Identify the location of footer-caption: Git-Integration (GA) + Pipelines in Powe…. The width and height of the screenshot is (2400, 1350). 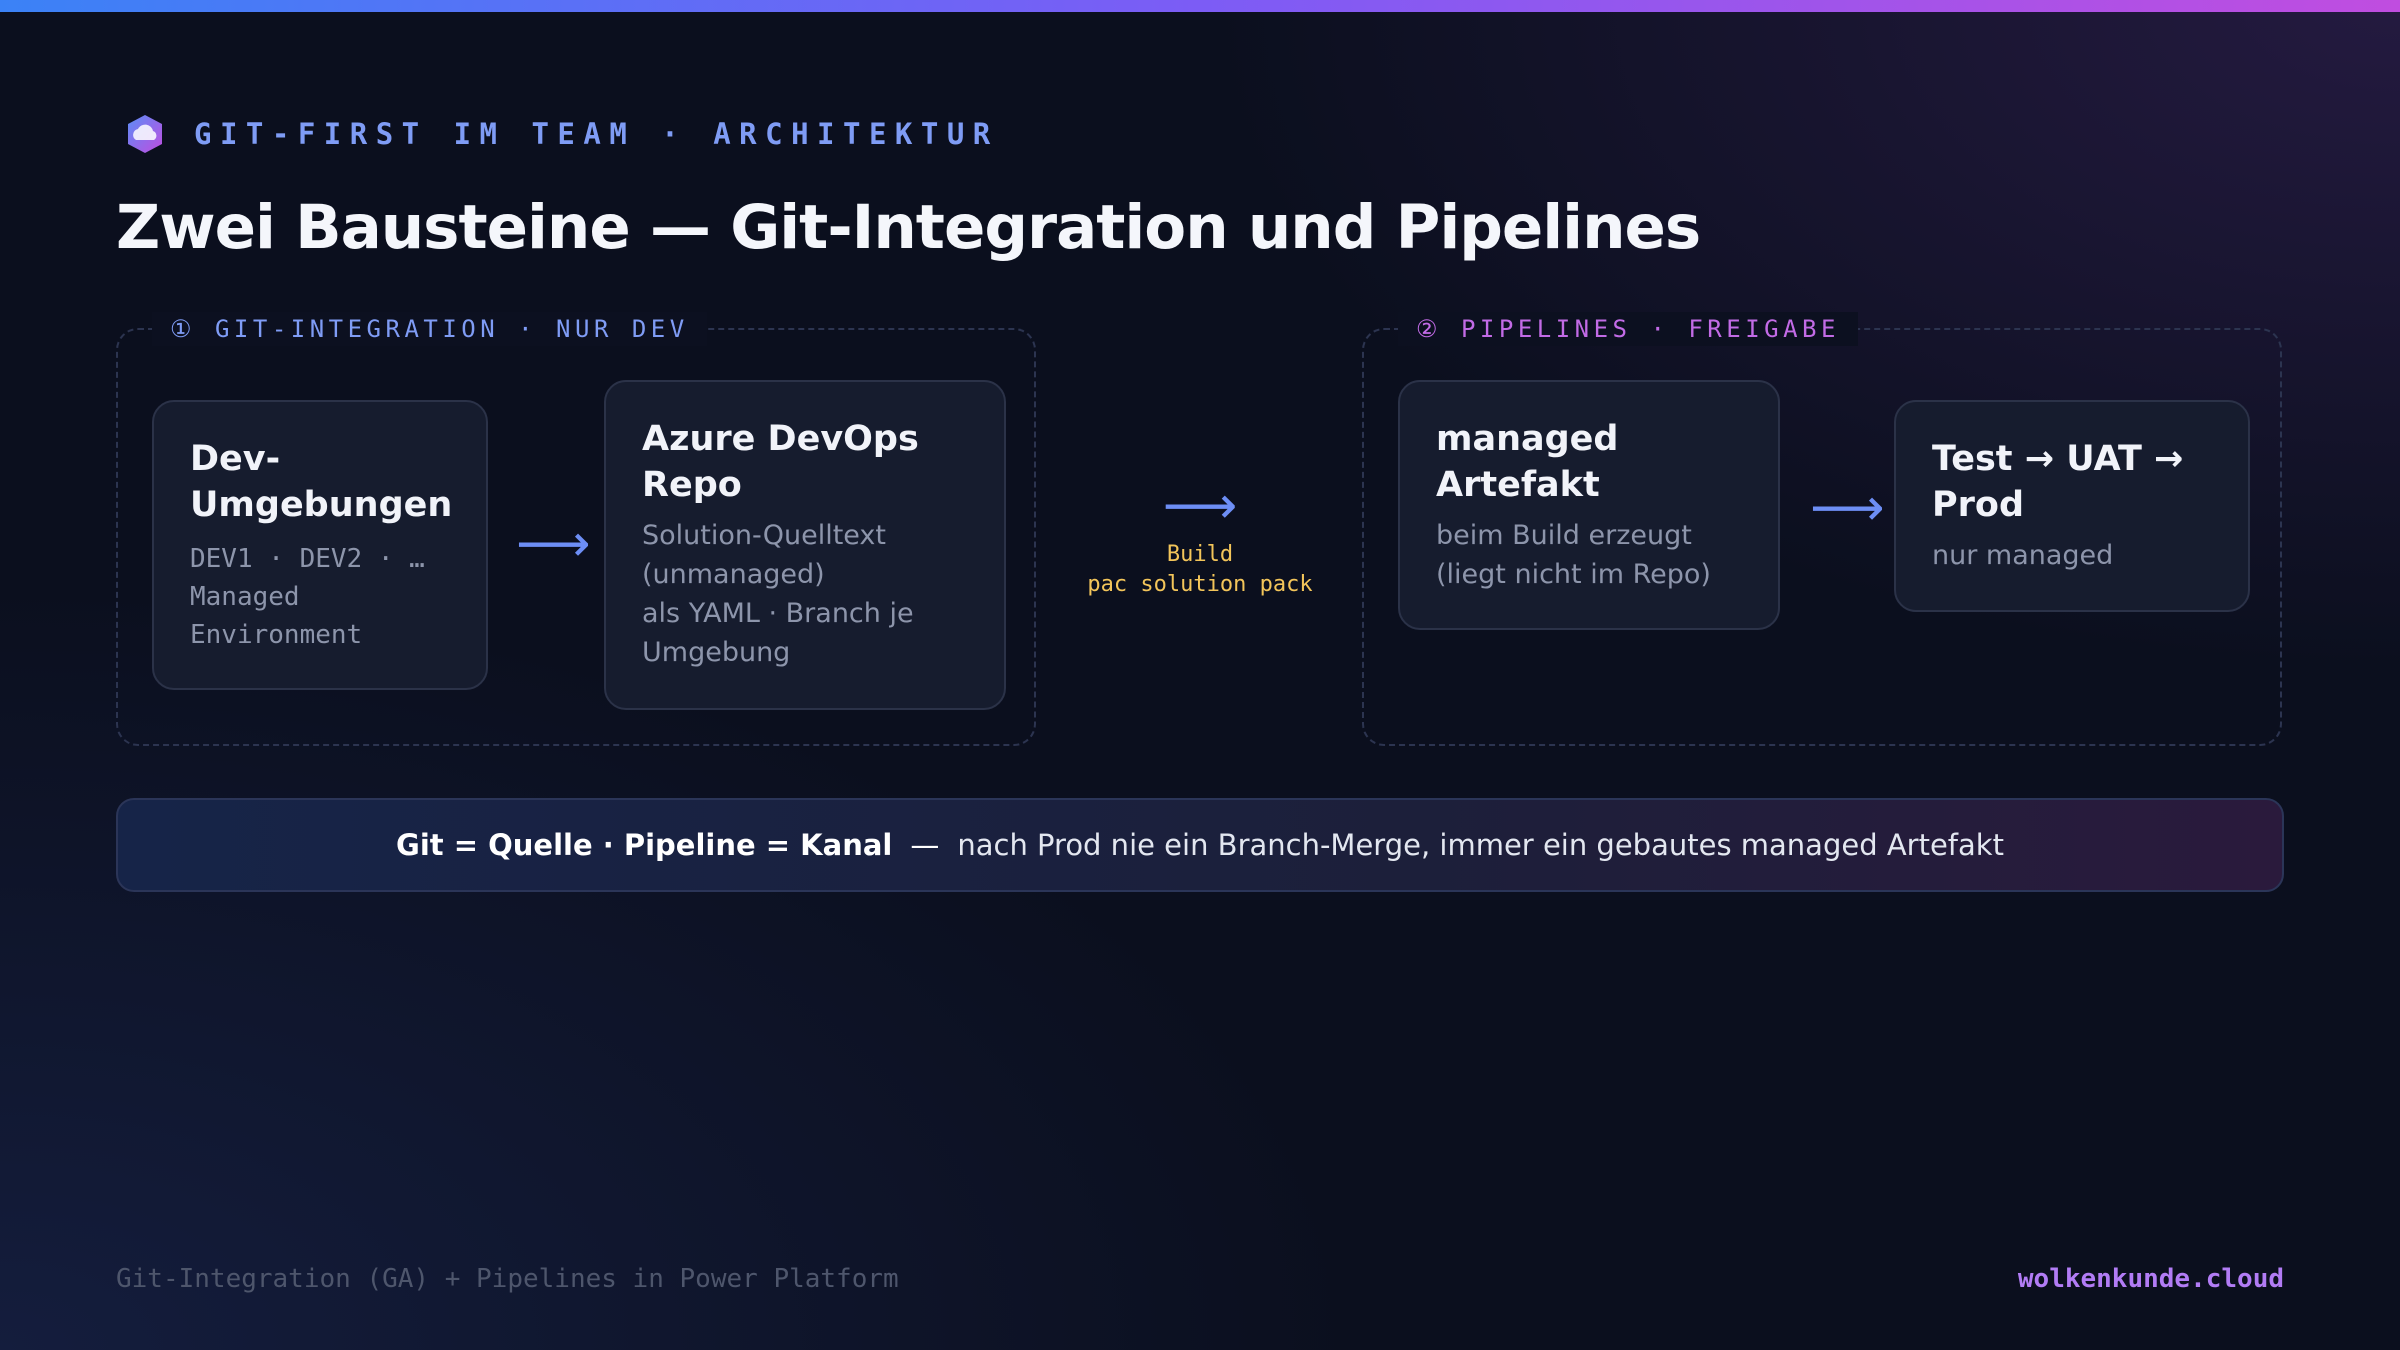
(507, 1279).